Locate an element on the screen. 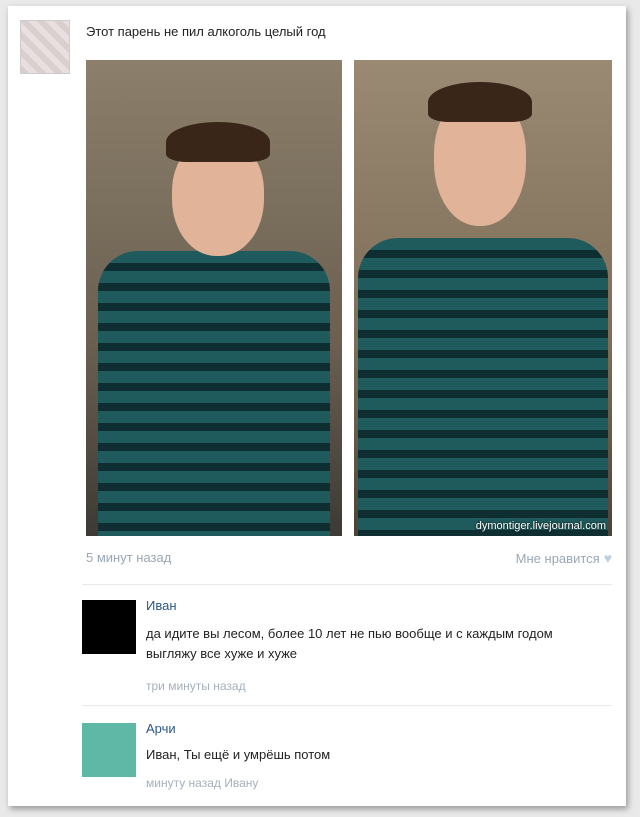 This screenshot has width=640, height=817. heart-icon: ♥ is located at coordinates (607, 558).